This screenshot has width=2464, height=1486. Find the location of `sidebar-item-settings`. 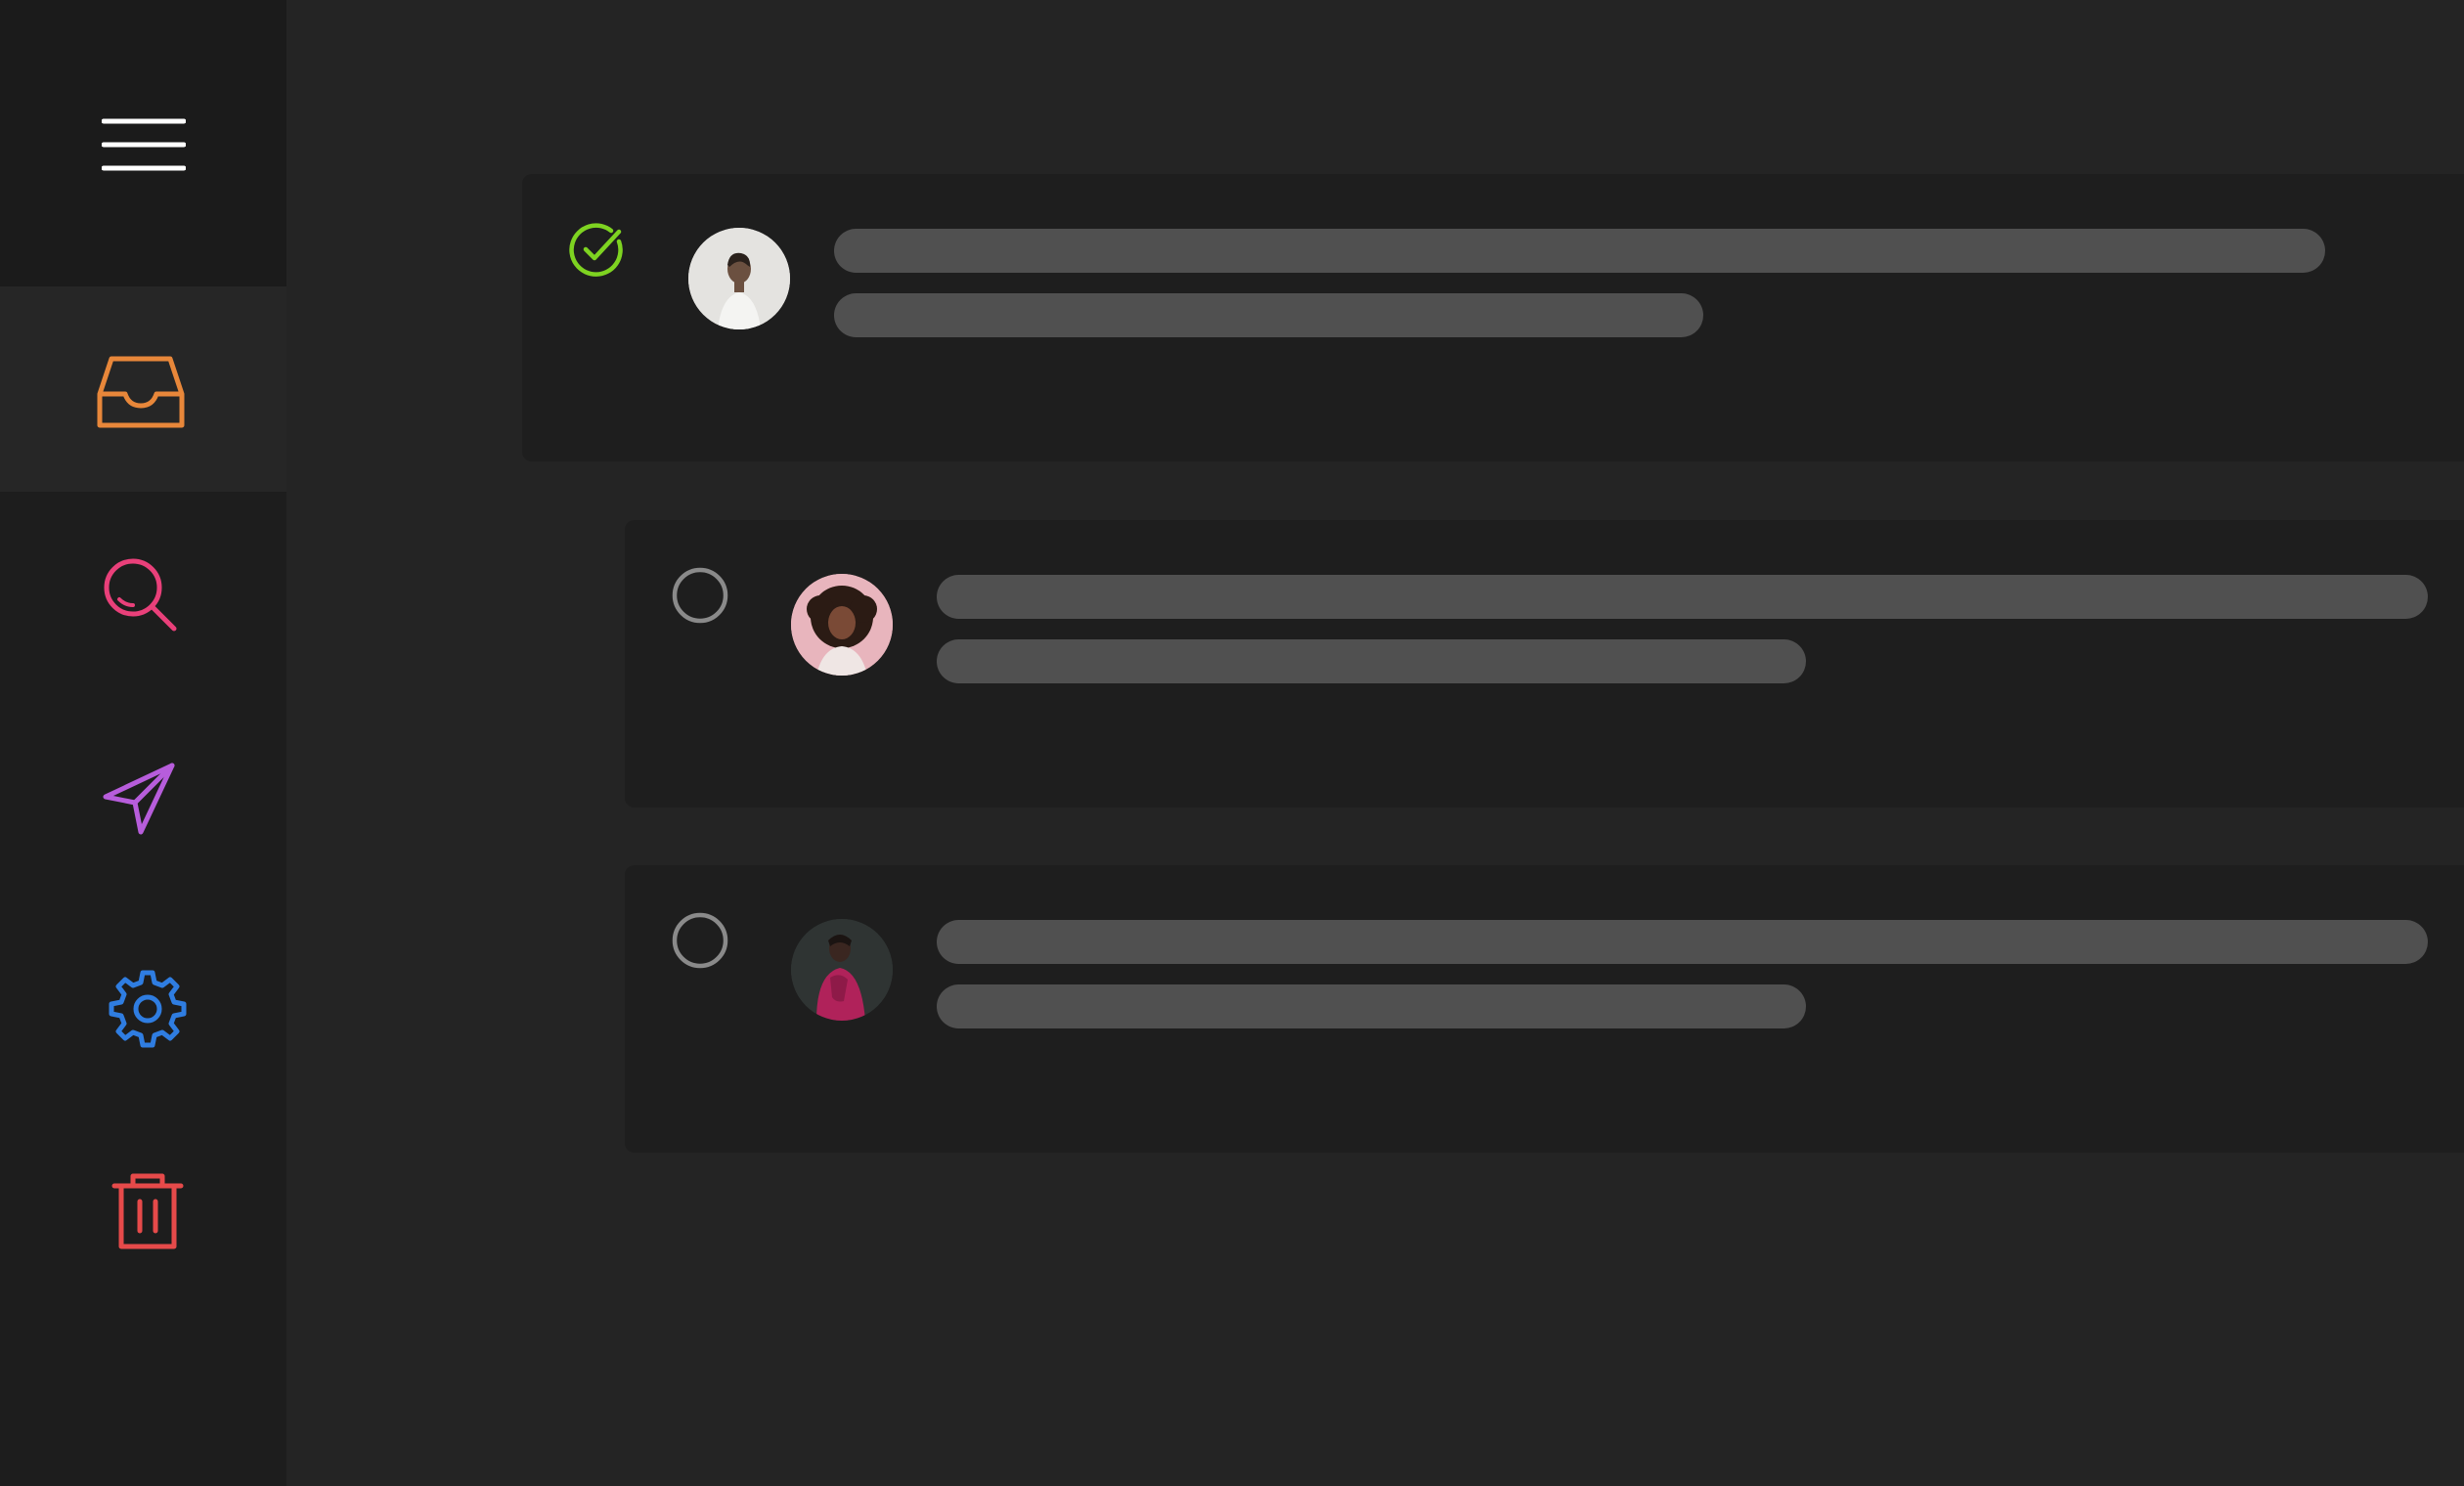

sidebar-item-settings is located at coordinates (143, 1005).